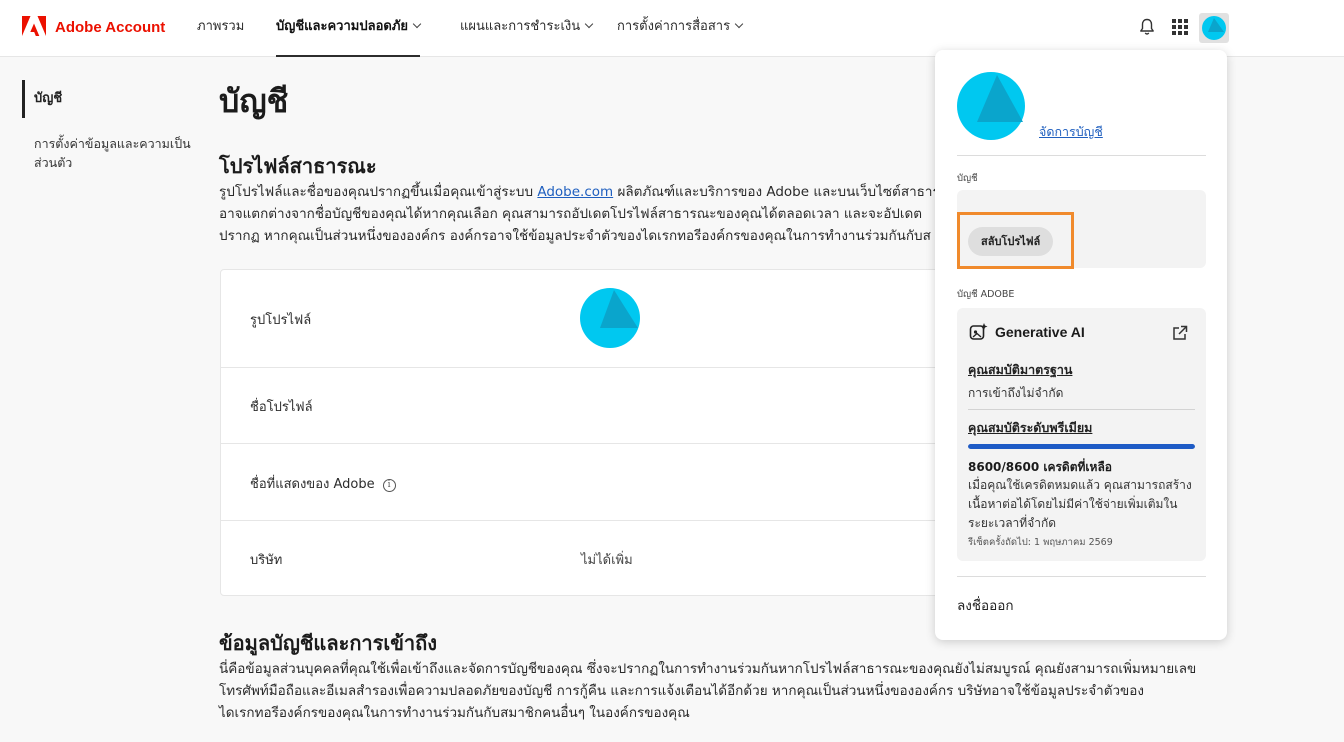  I want to click on row-value: ไม่ได้เพิ่ม, so click(607, 560).